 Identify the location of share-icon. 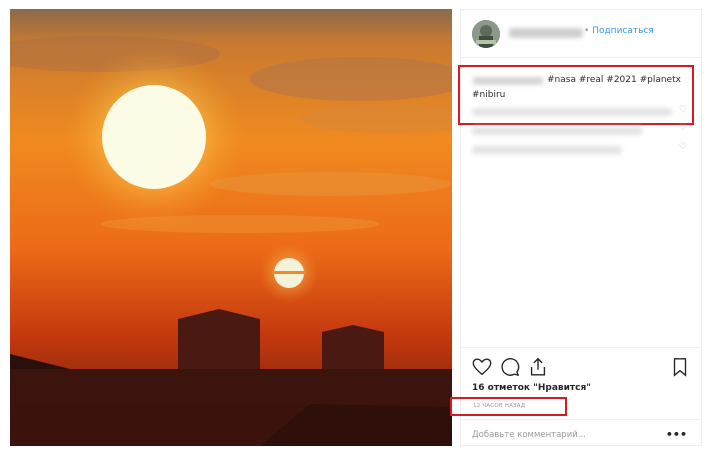
(538, 367).